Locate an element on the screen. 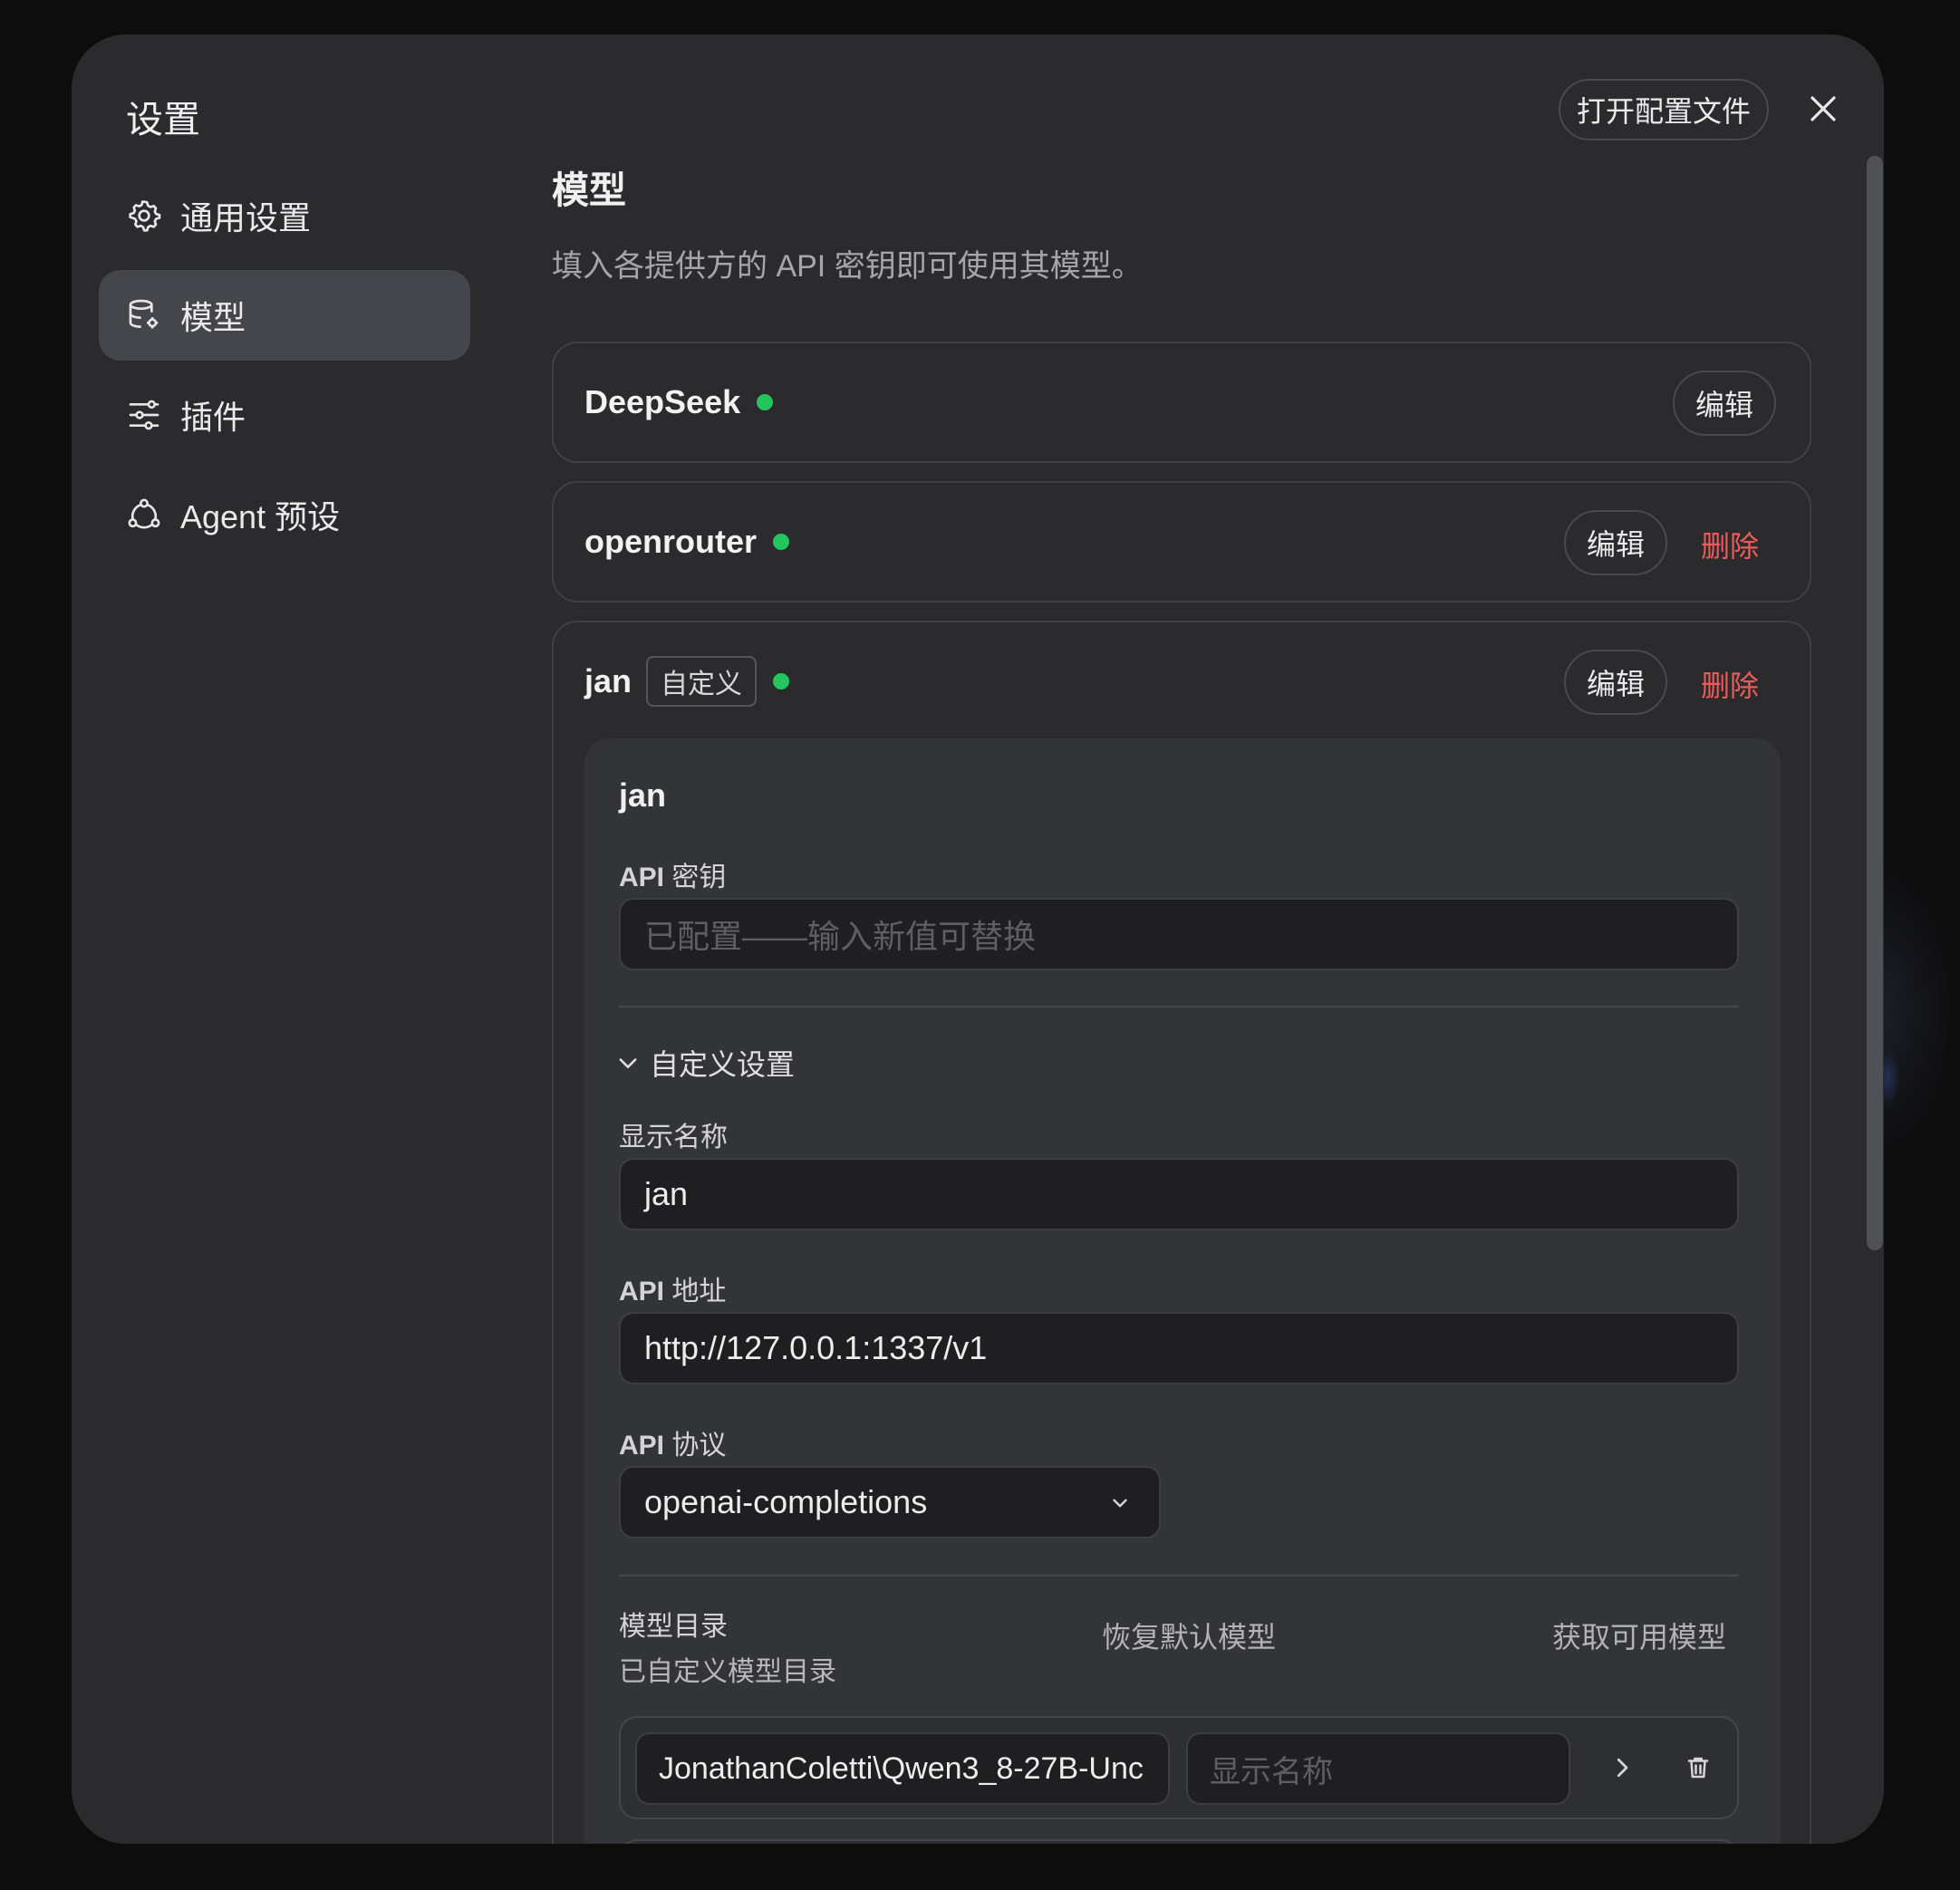  sidebar-item-general: 通用设置 is located at coordinates (285, 215).